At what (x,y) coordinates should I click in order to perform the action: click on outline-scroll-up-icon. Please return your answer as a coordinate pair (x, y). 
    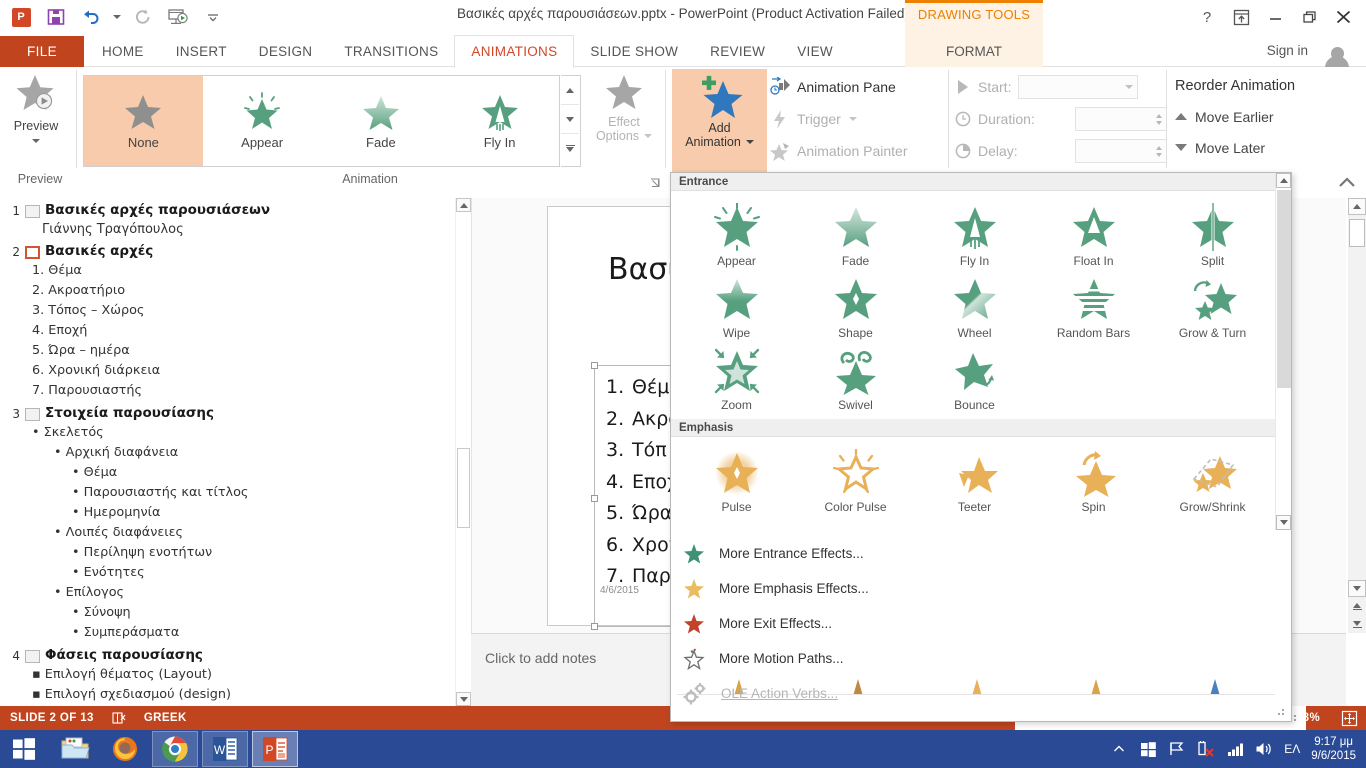
    Looking at the image, I should click on (463, 205).